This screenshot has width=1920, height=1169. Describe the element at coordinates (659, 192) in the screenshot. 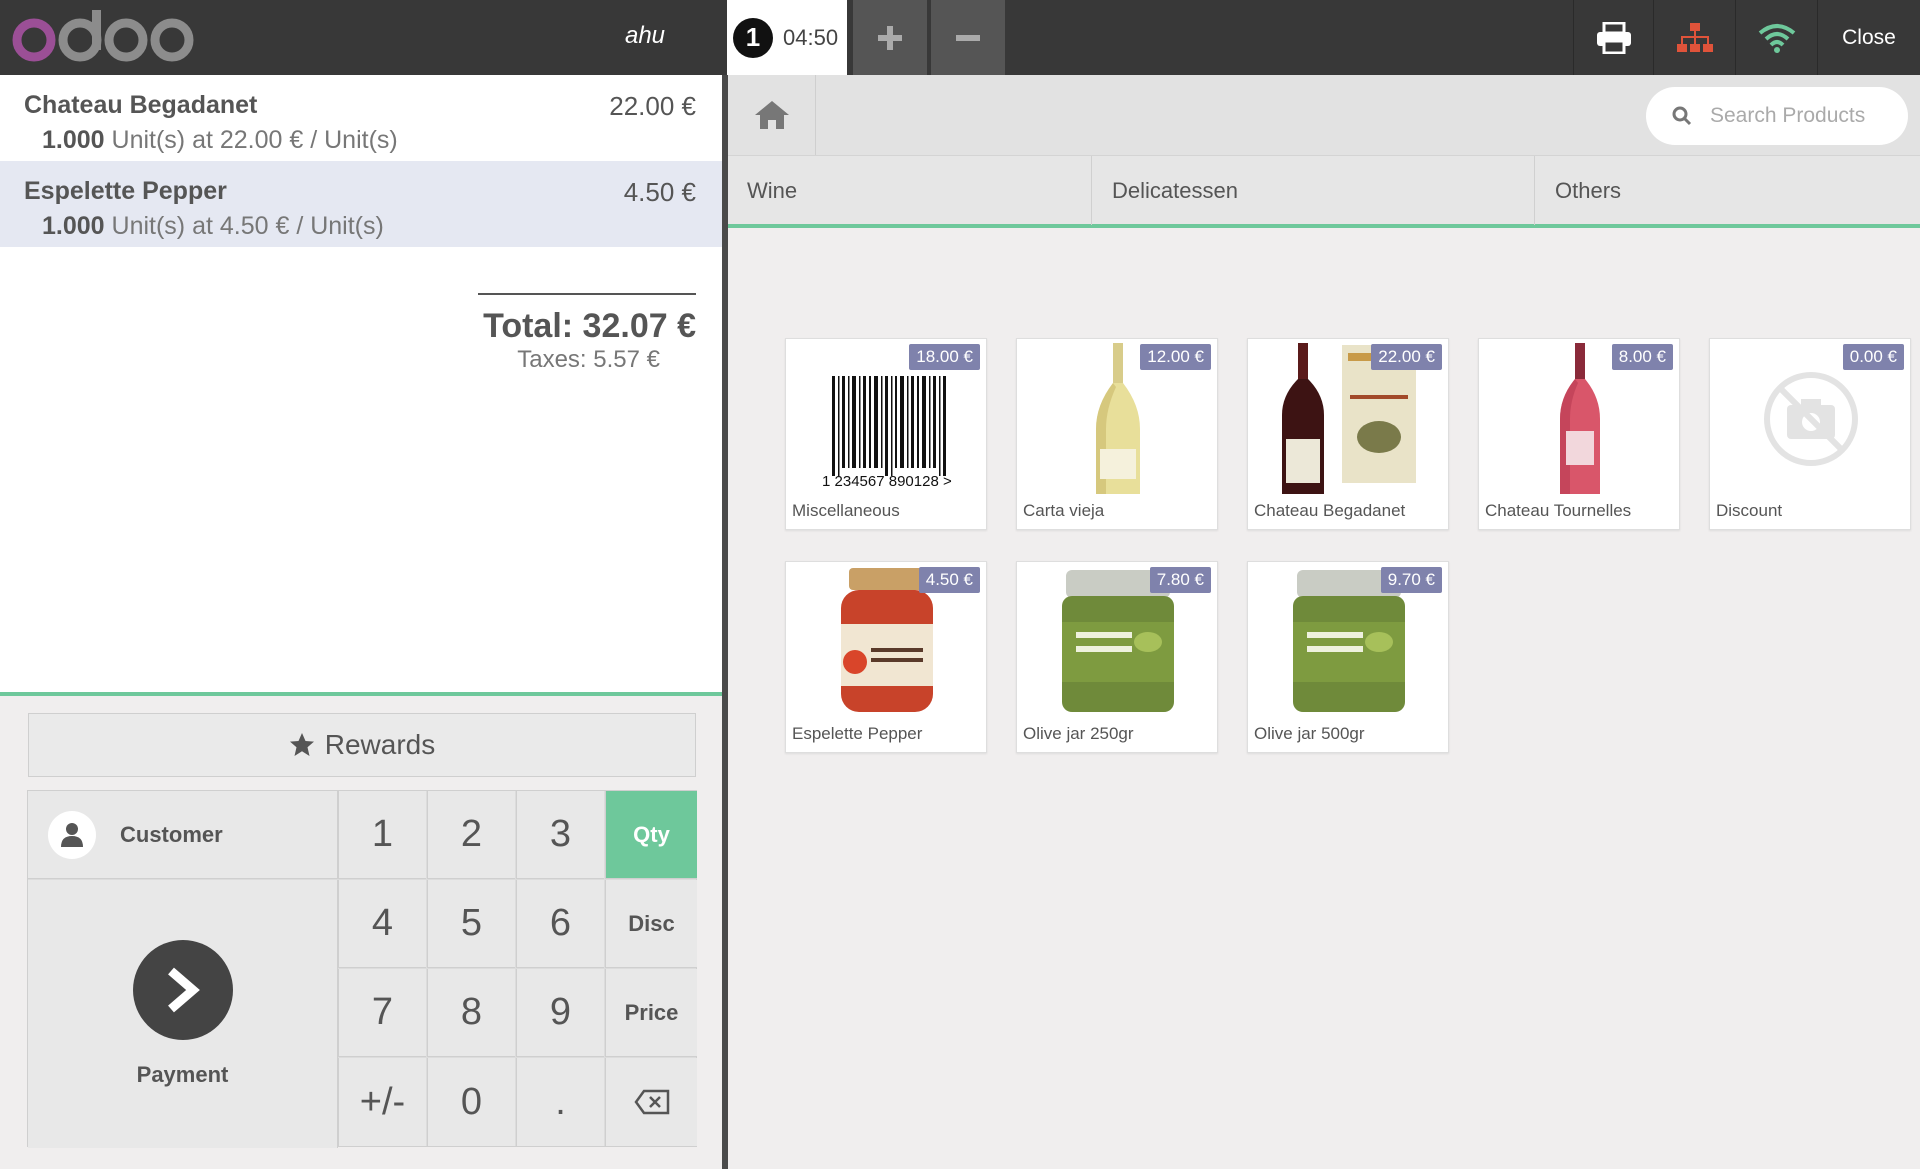

I see `order-line-price: 4.50 €` at that location.